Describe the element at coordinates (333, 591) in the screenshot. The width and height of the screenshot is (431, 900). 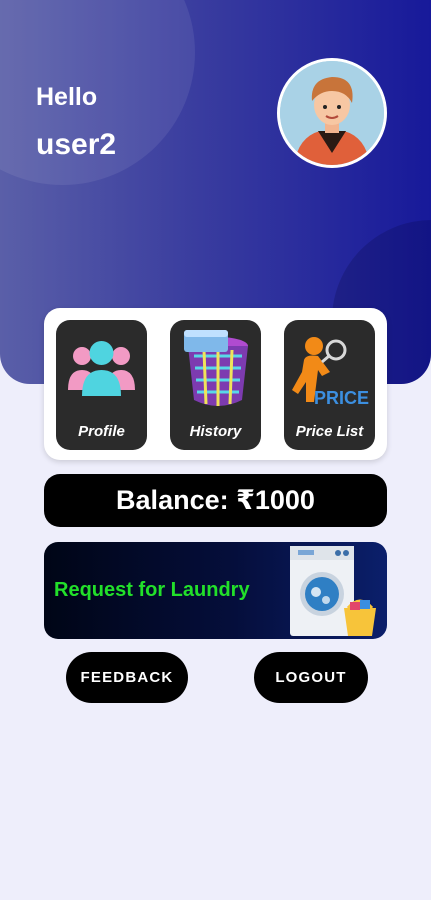
I see `washing-machine-icon` at that location.